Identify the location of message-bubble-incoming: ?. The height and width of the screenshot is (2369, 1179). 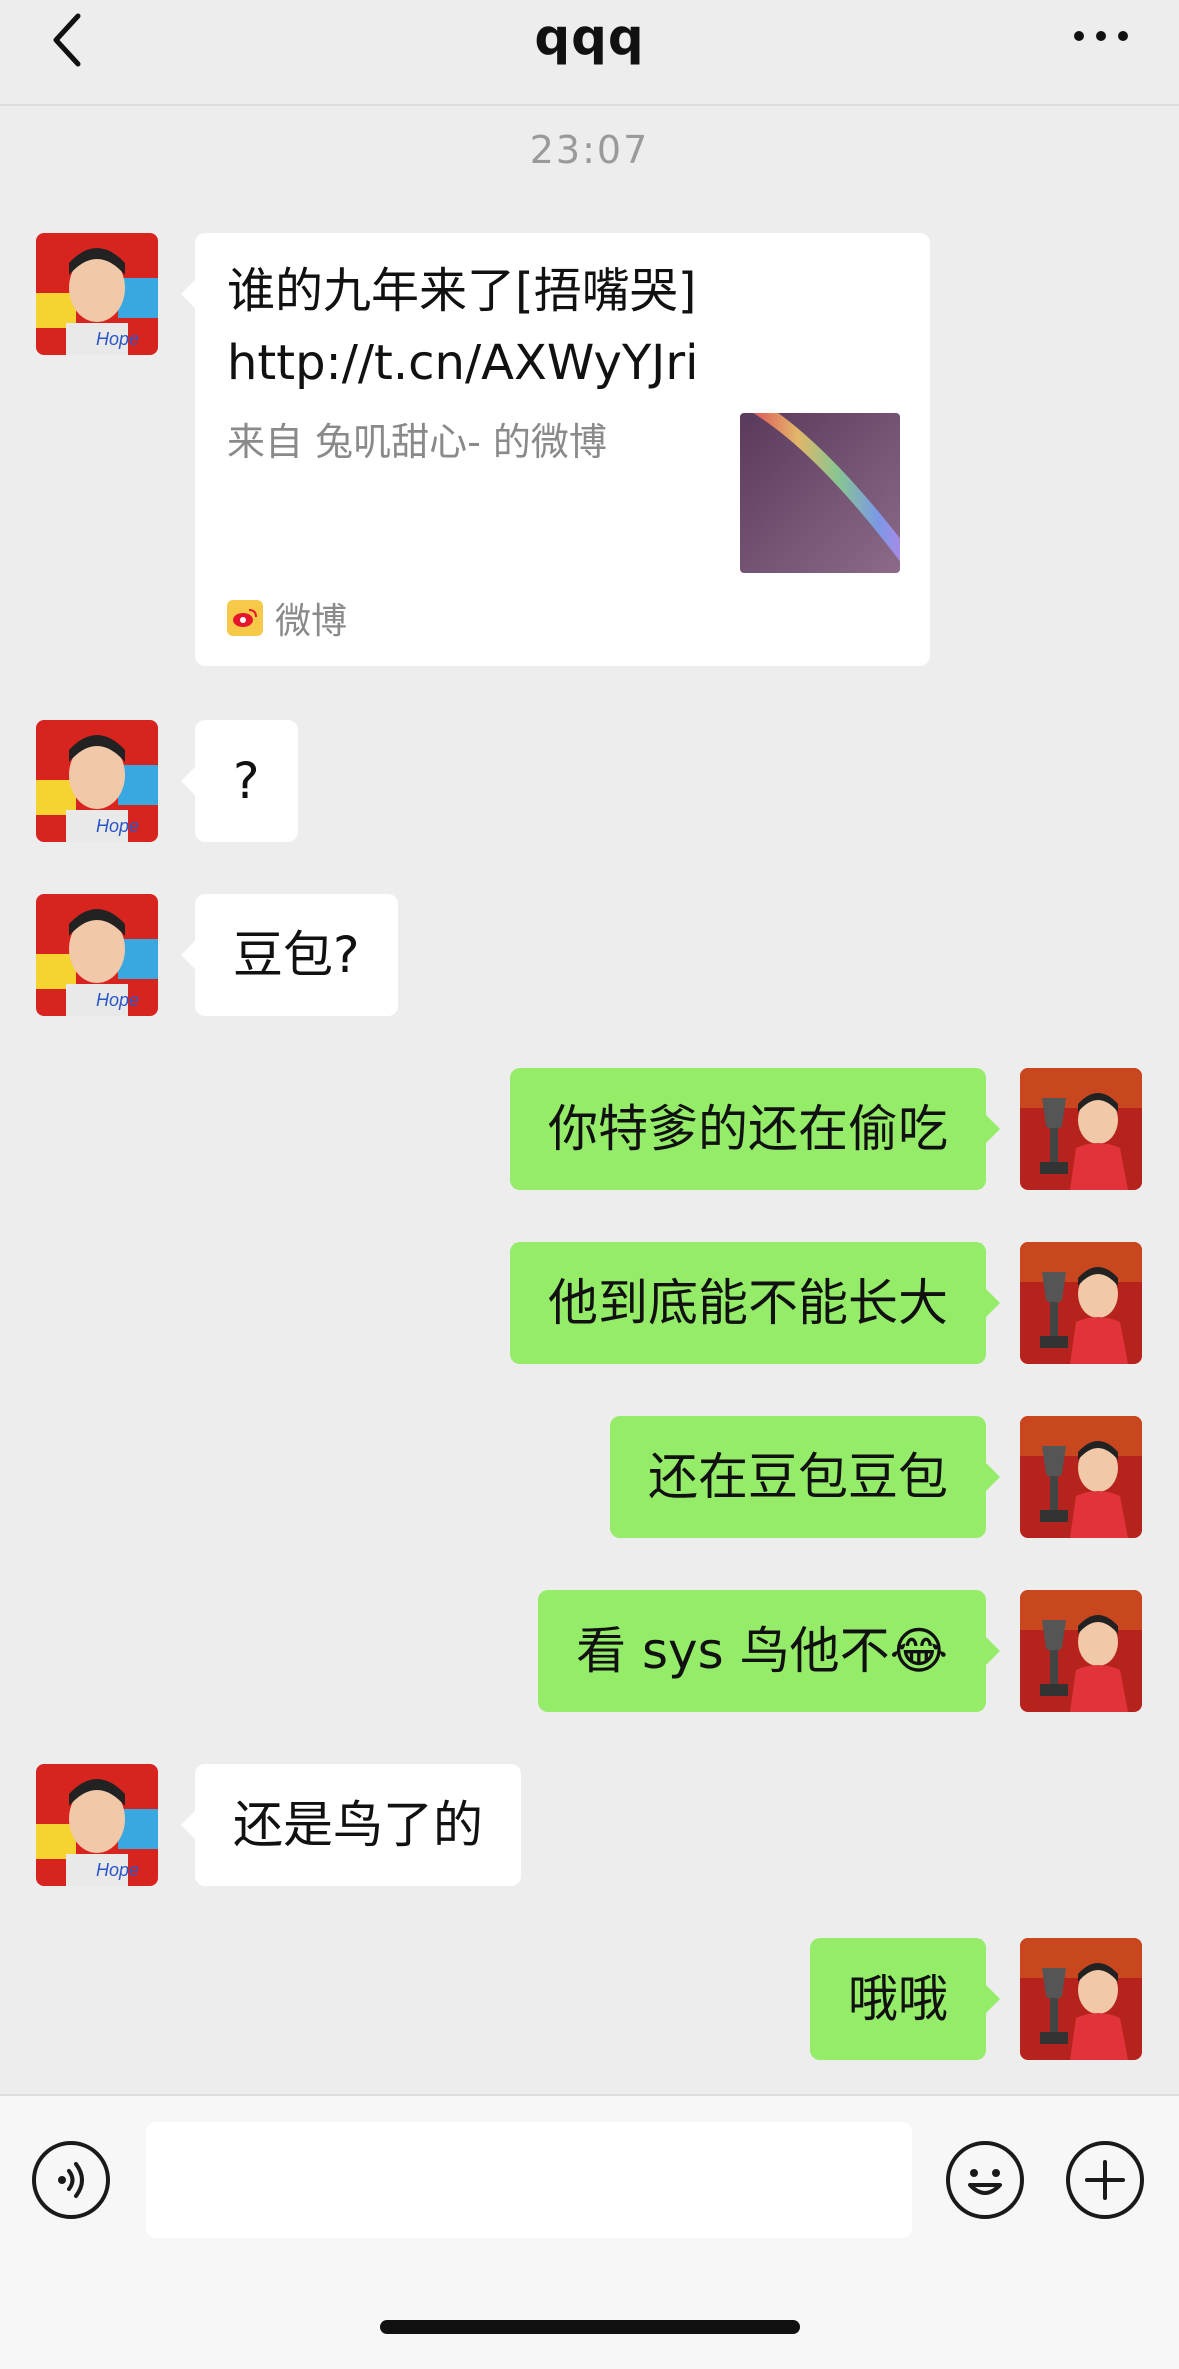
(239, 781).